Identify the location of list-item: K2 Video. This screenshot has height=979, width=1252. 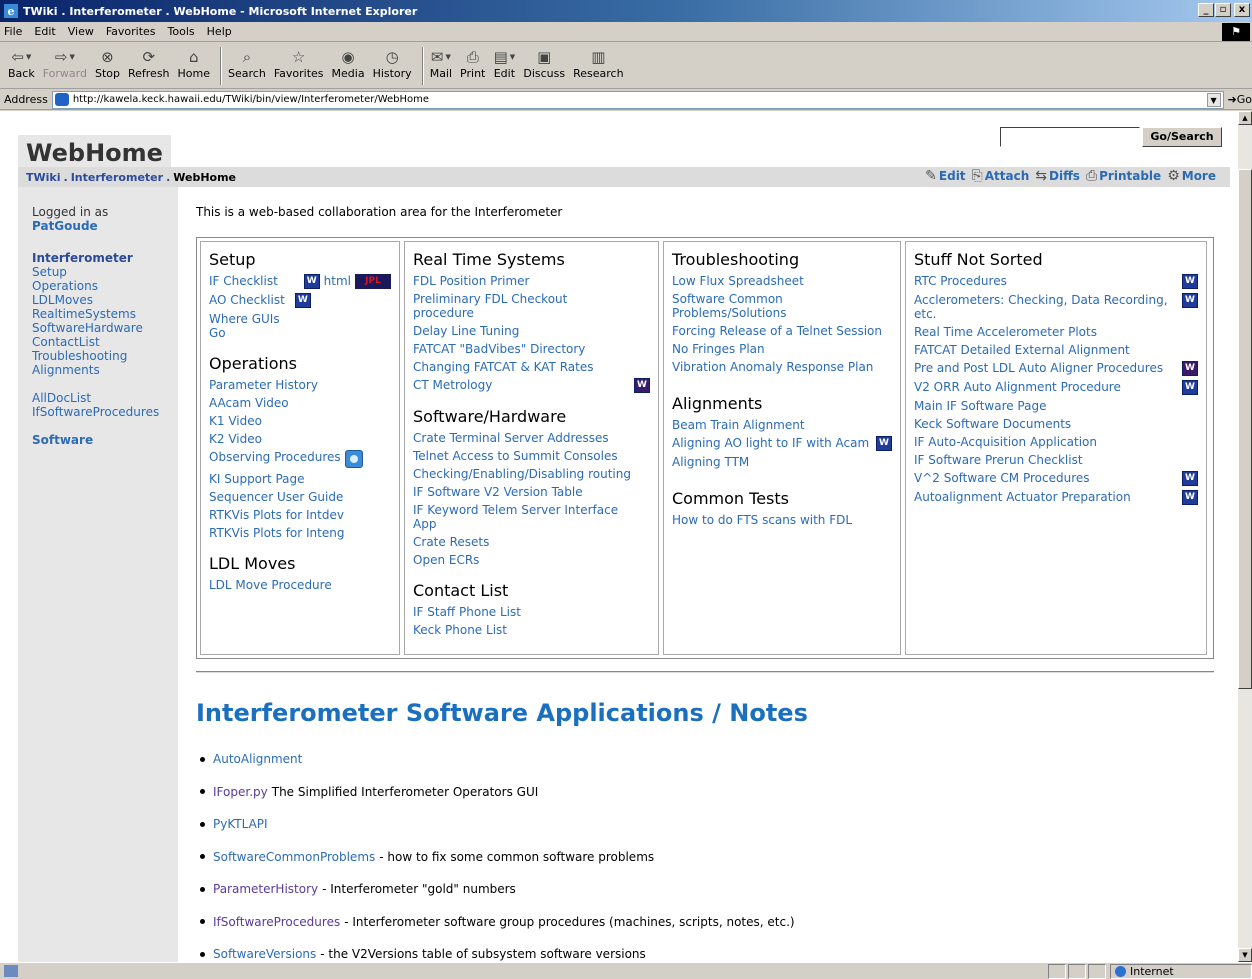
(300, 439).